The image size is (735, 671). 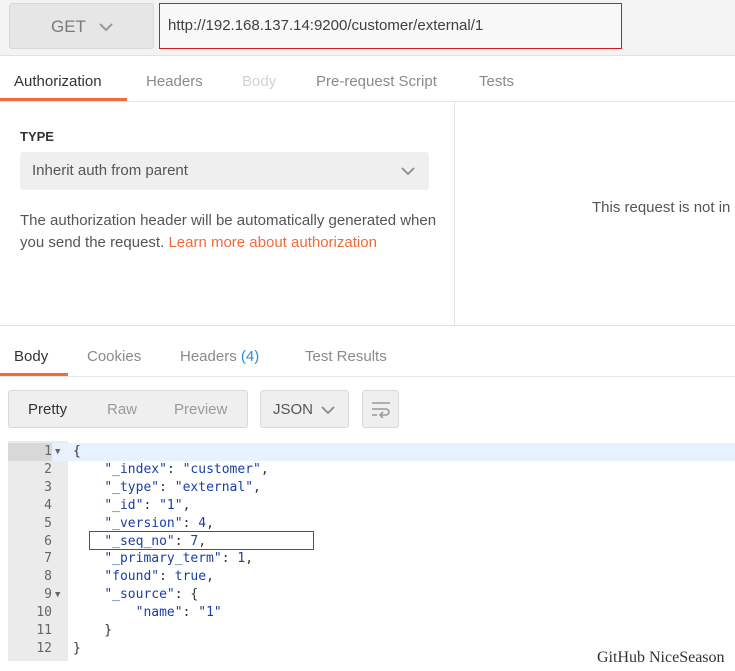 I want to click on format-value: JSON, so click(x=293, y=409).